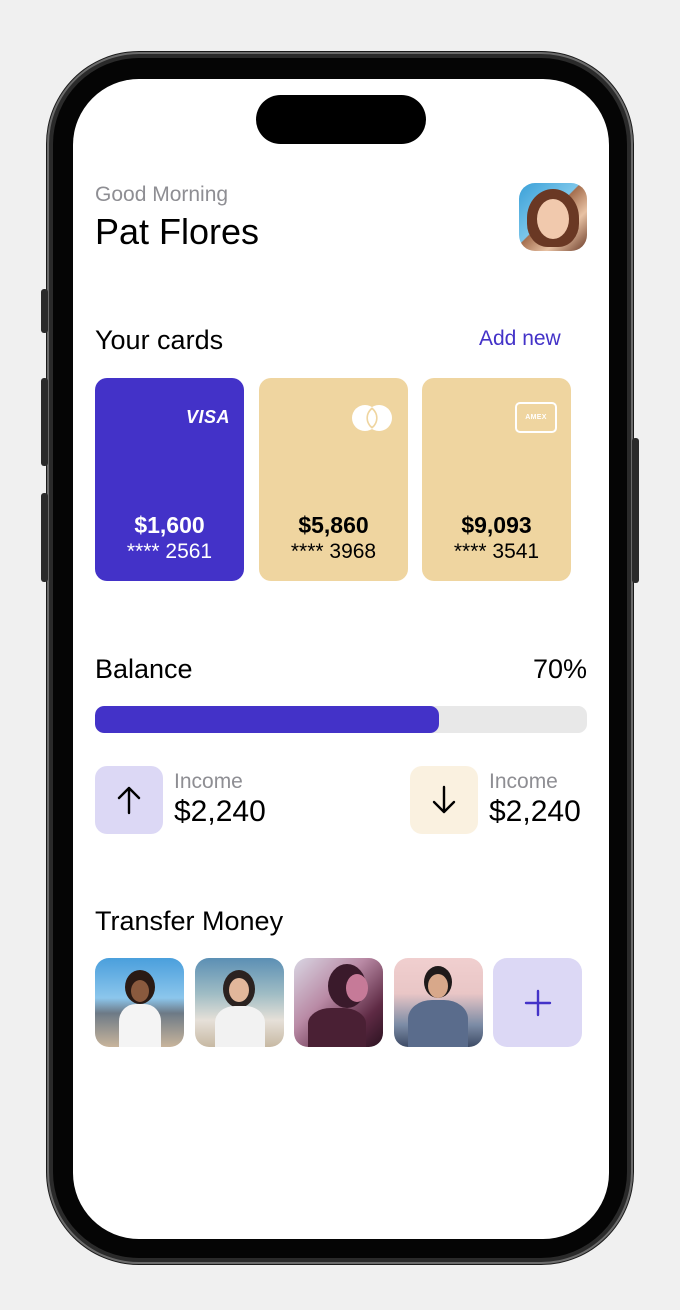 The image size is (680, 1310). I want to click on greeting-text: Good Morning, so click(162, 194).